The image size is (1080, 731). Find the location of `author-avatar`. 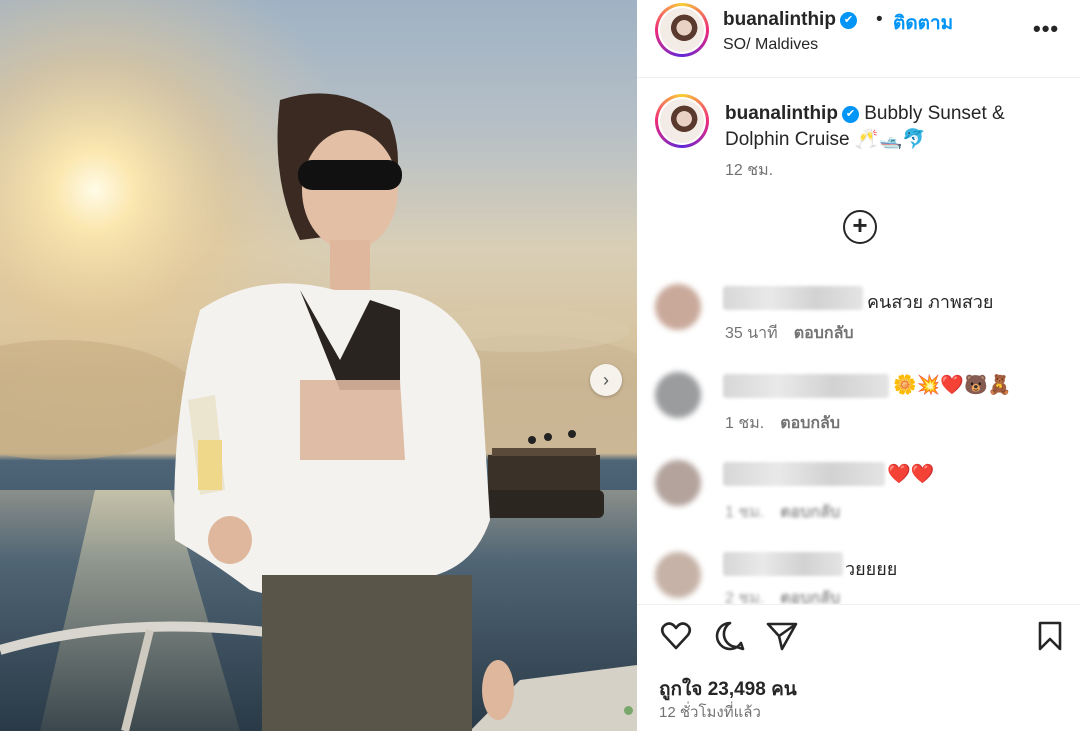

author-avatar is located at coordinates (682, 30).